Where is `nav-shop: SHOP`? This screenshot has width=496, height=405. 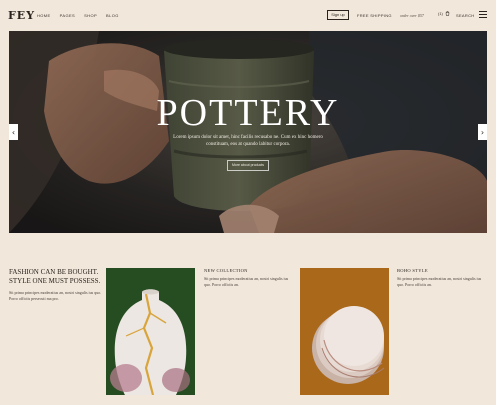 nav-shop: SHOP is located at coordinates (90, 15).